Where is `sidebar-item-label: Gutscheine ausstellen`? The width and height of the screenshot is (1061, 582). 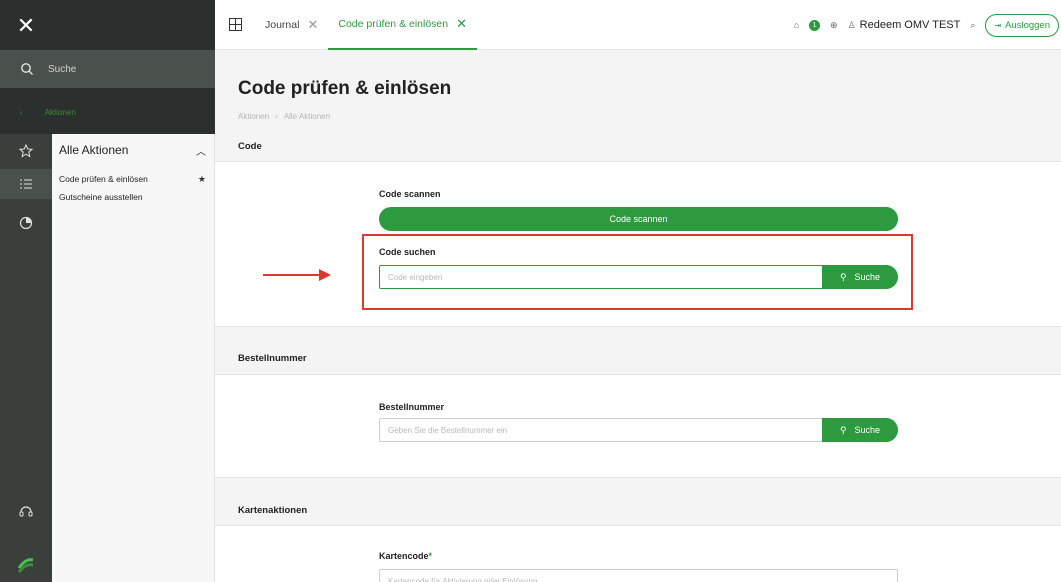 sidebar-item-label: Gutscheine ausstellen is located at coordinates (101, 197).